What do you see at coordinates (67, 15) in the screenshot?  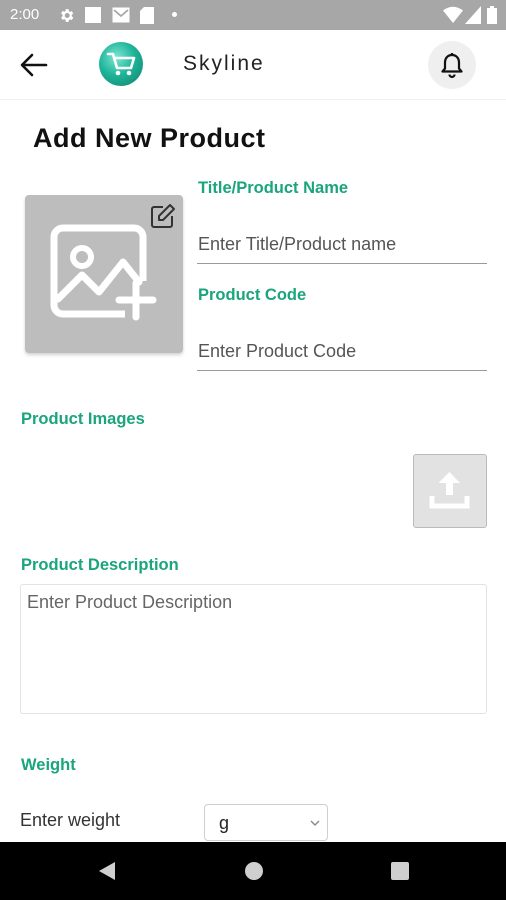 I see `gear-icon` at bounding box center [67, 15].